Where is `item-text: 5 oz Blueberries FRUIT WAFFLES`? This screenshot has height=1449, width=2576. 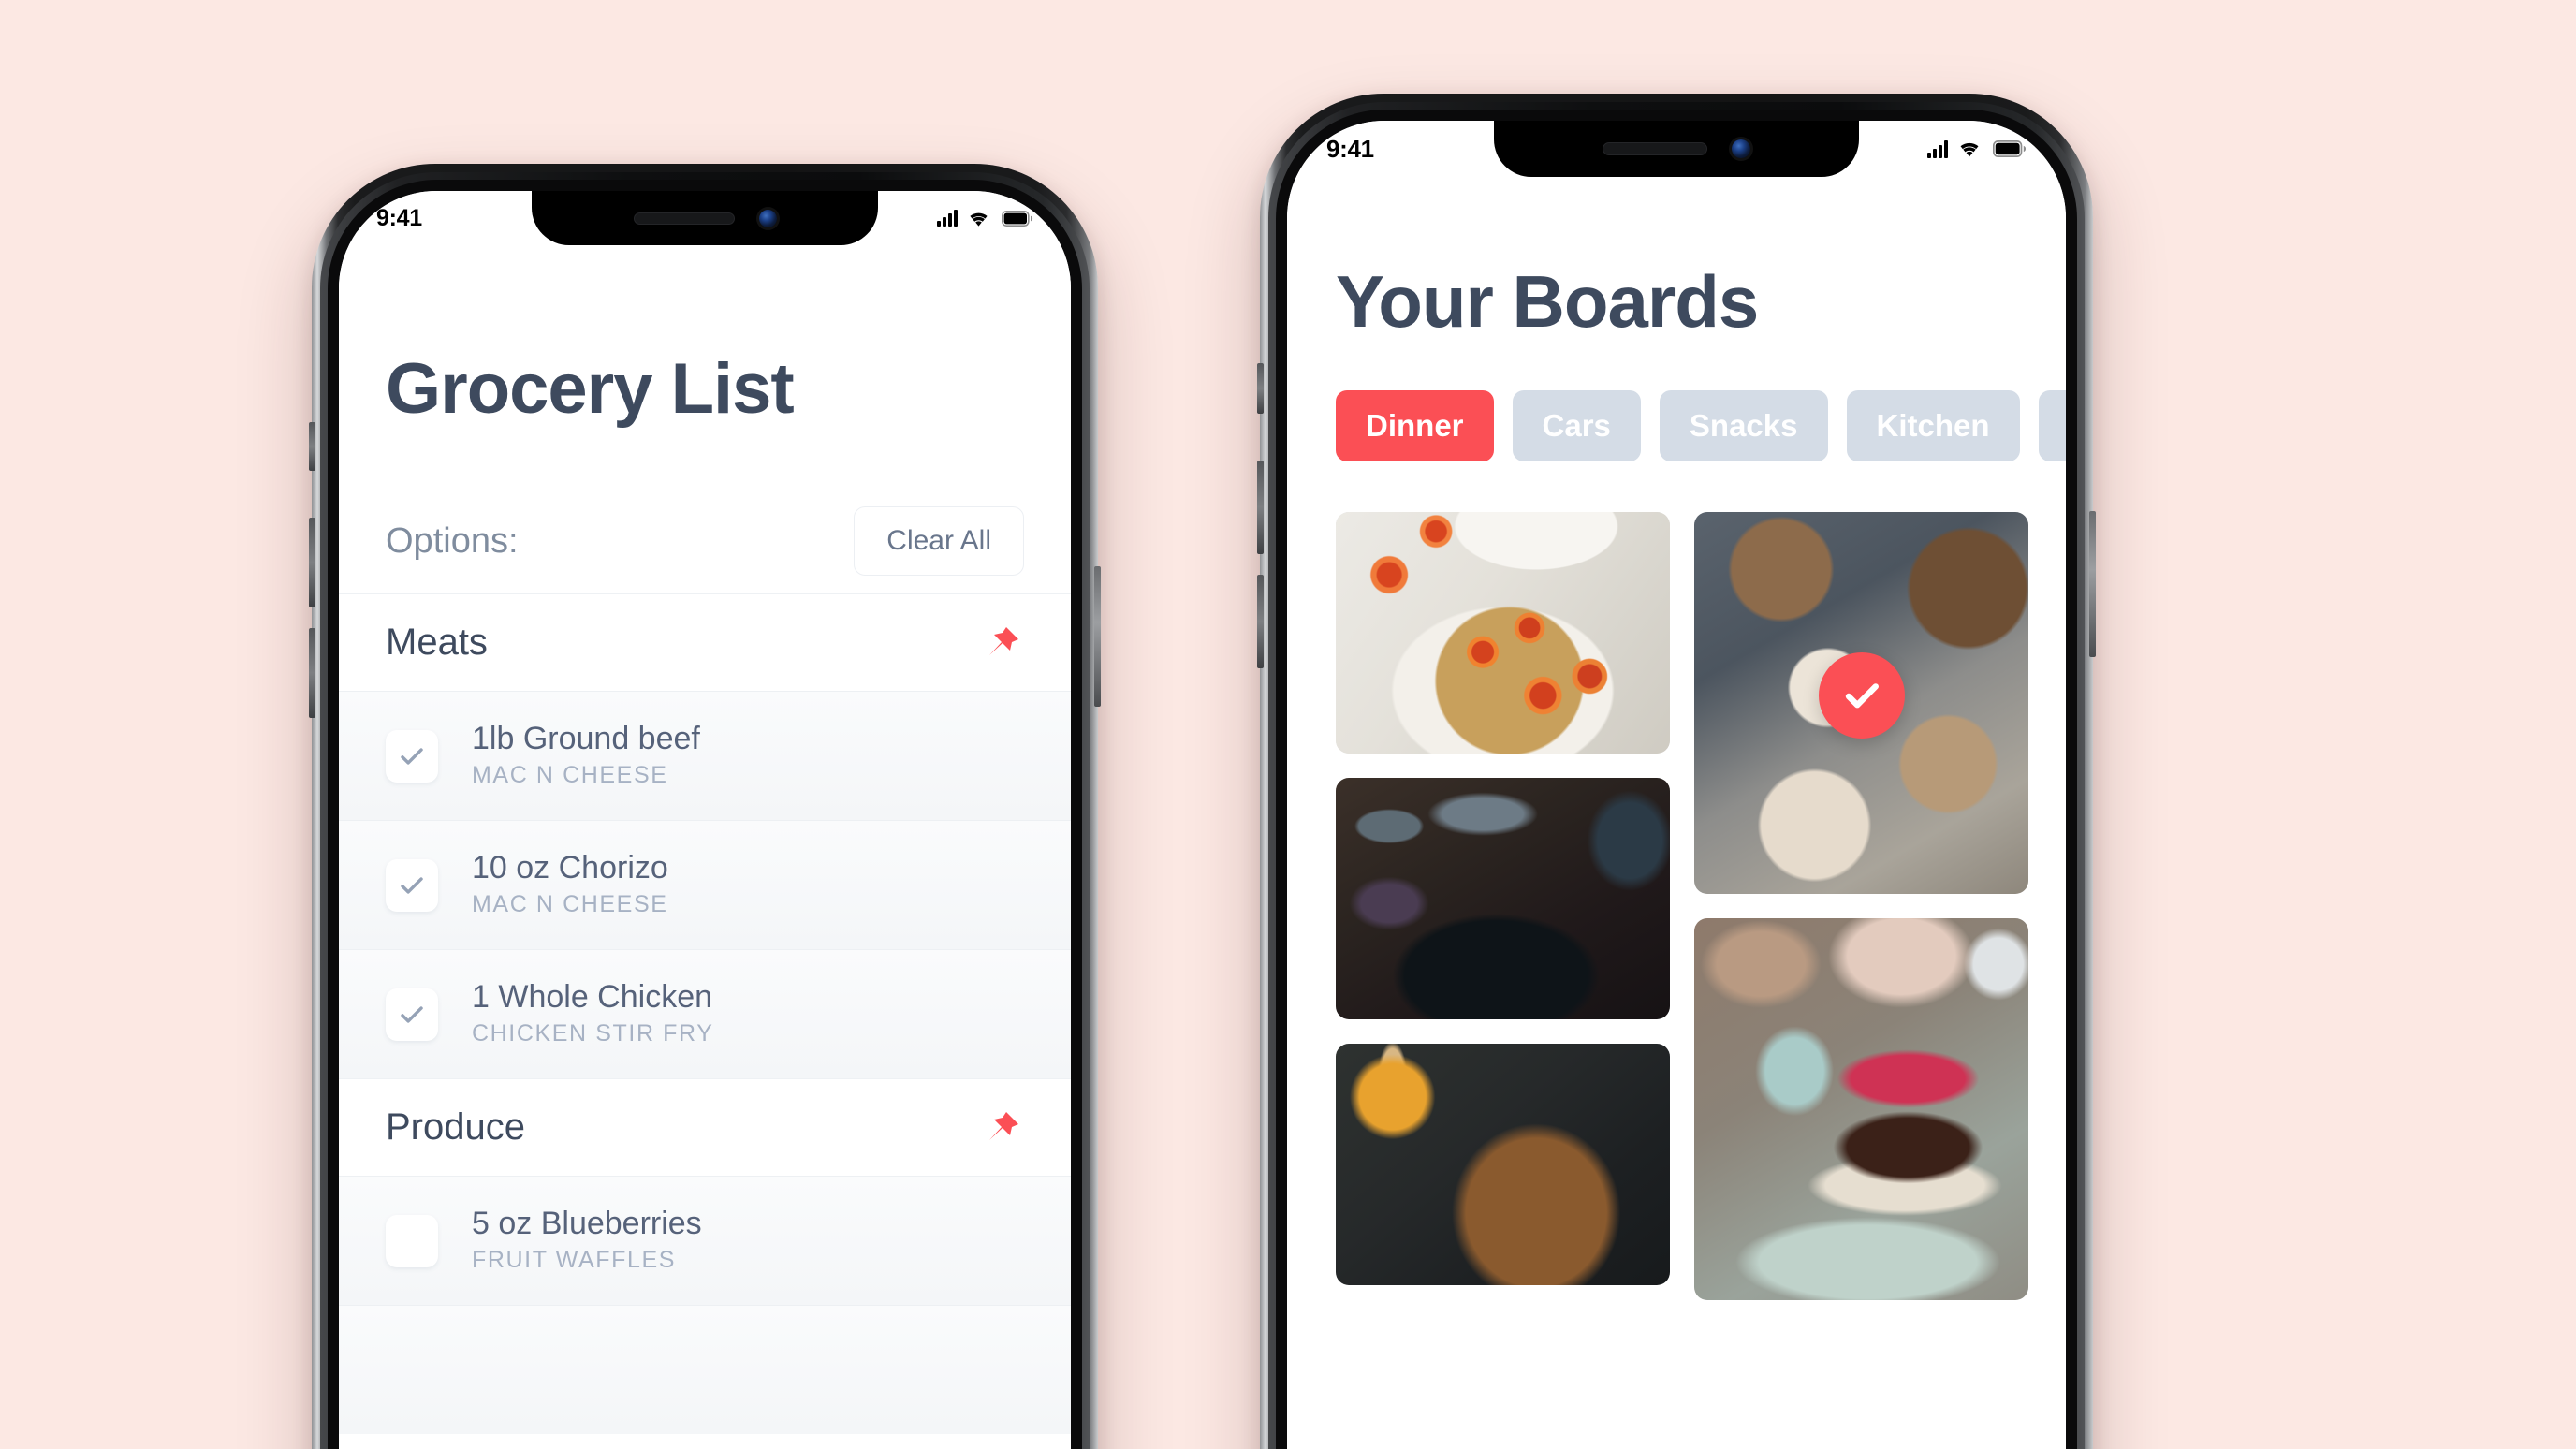
item-text: 5 oz Blueberries FRUIT WAFFLES is located at coordinates (587, 1241).